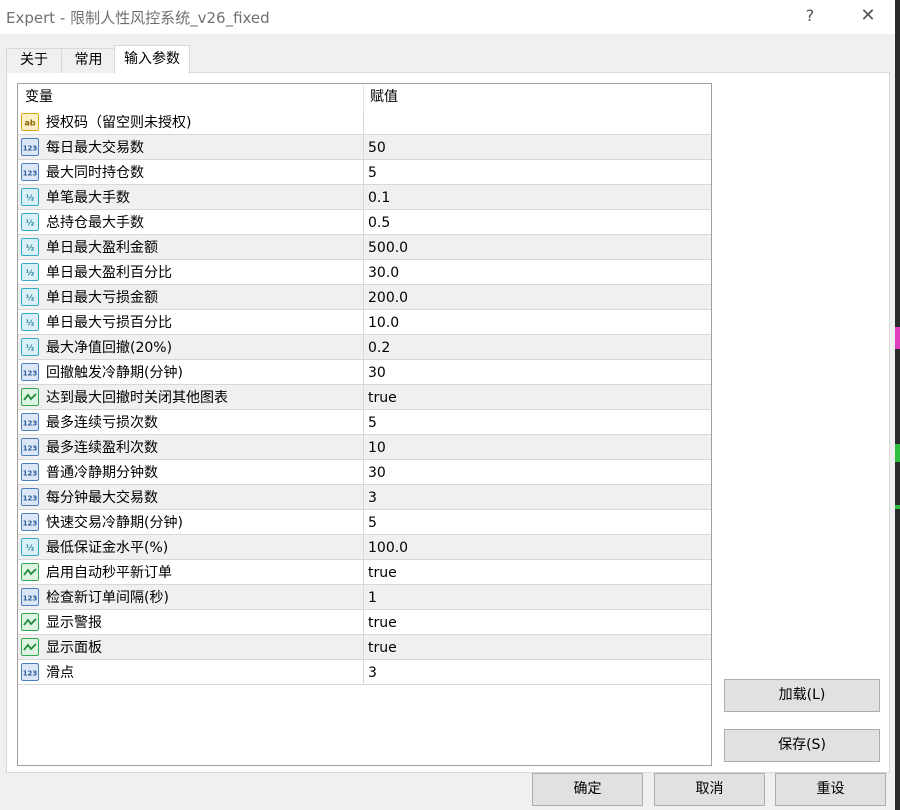  What do you see at coordinates (379, 197) in the screenshot?
I see `value-cell: 0.1` at bounding box center [379, 197].